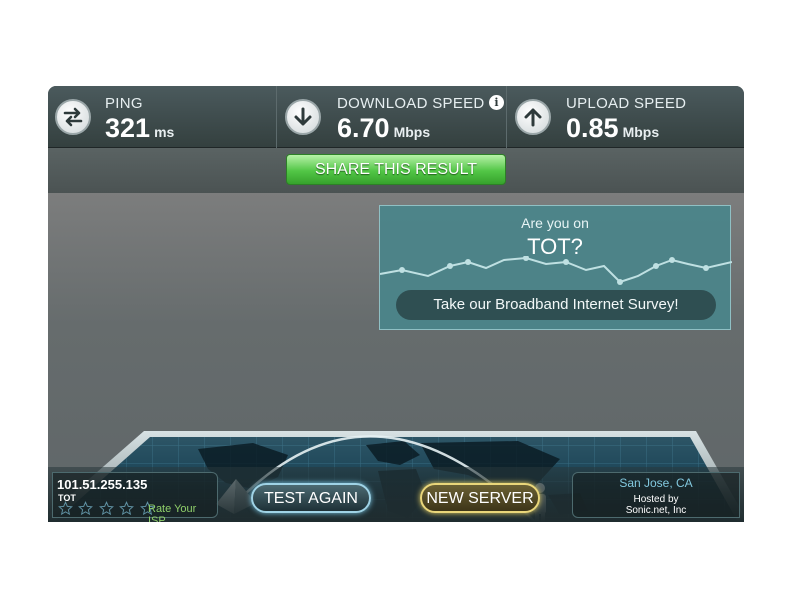 The image size is (792, 612). I want to click on upload-value: 0.85, so click(592, 128).